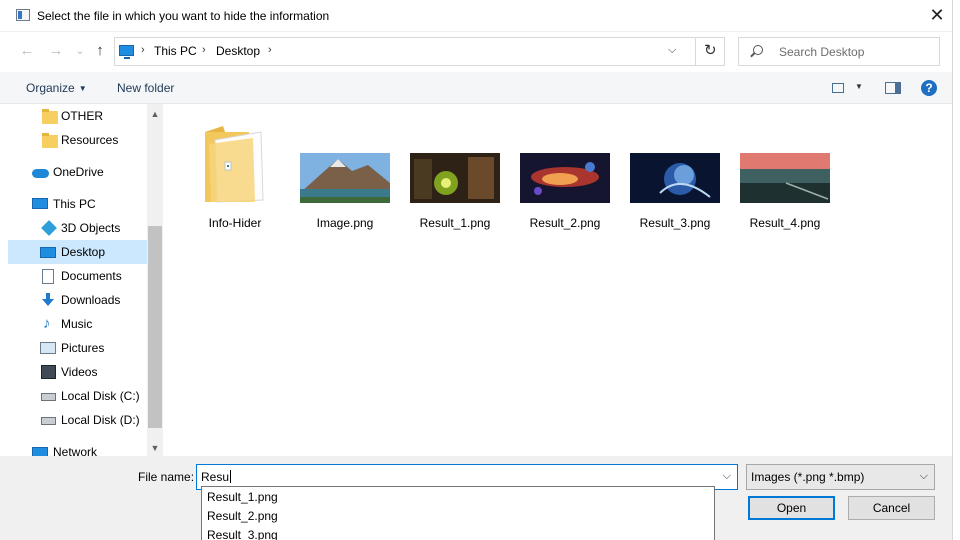 This screenshot has width=960, height=540. What do you see at coordinates (929, 88) in the screenshot?
I see `help-icon: ?` at bounding box center [929, 88].